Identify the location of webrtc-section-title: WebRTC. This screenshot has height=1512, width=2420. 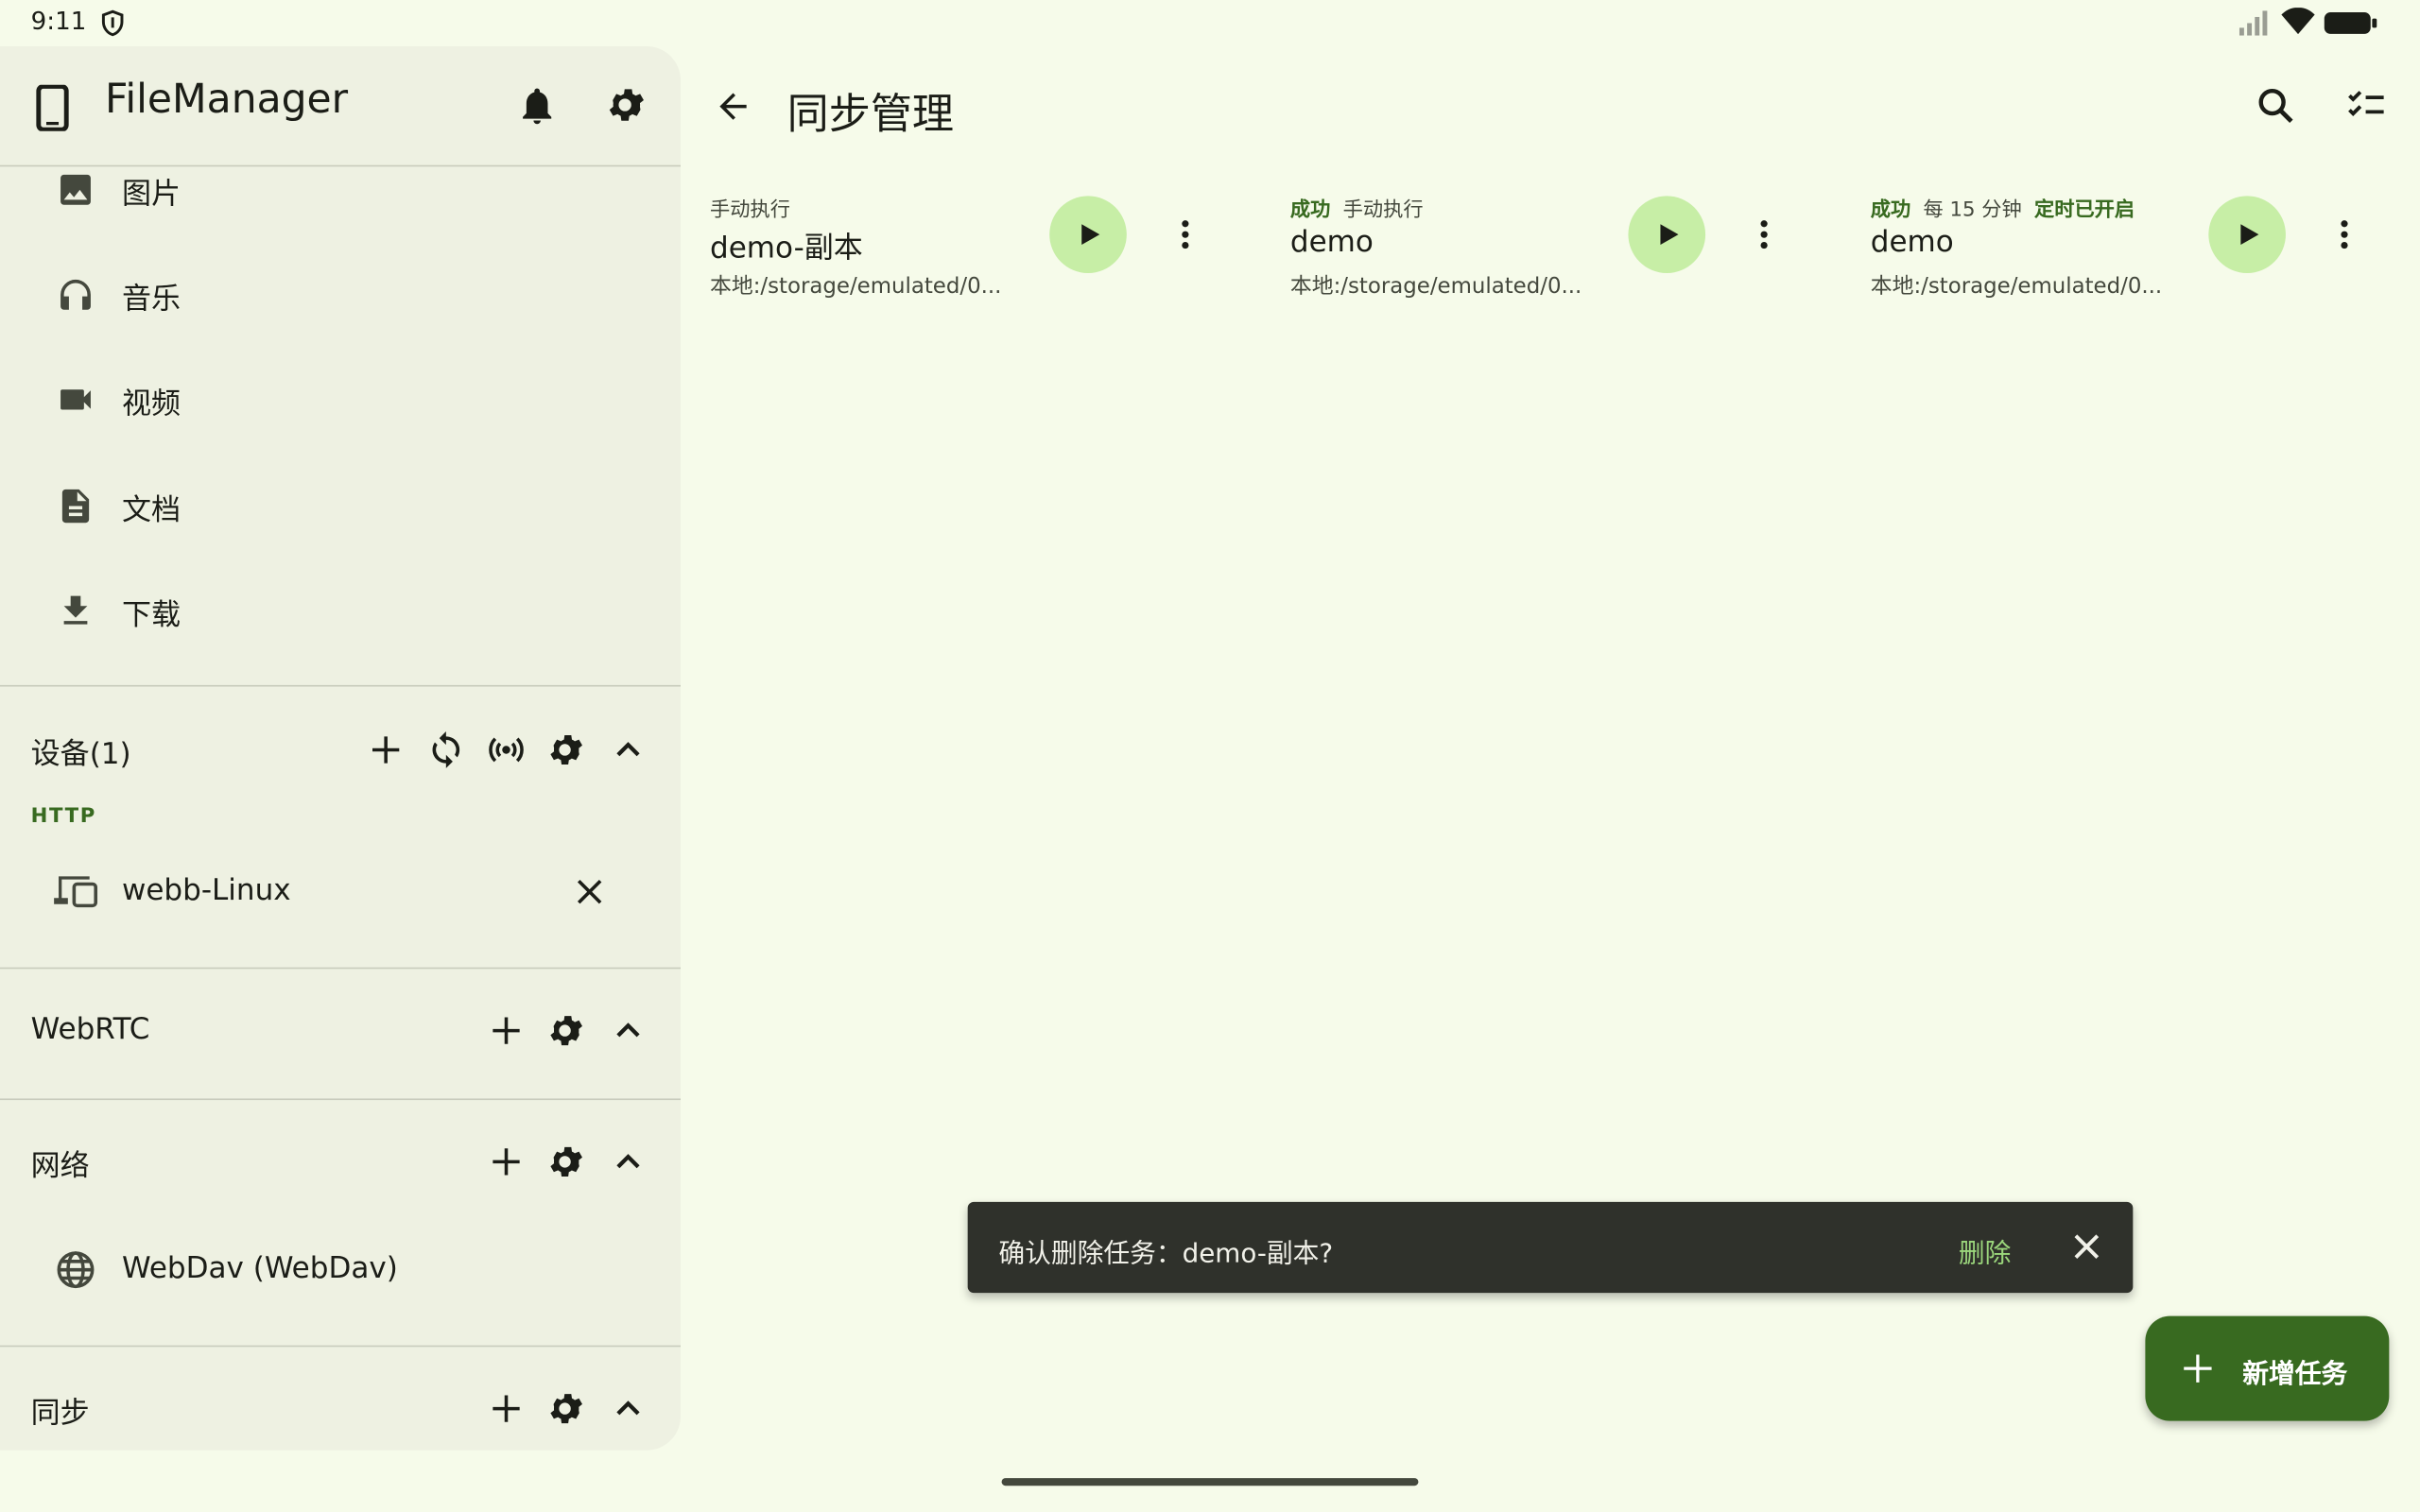
(90, 1029).